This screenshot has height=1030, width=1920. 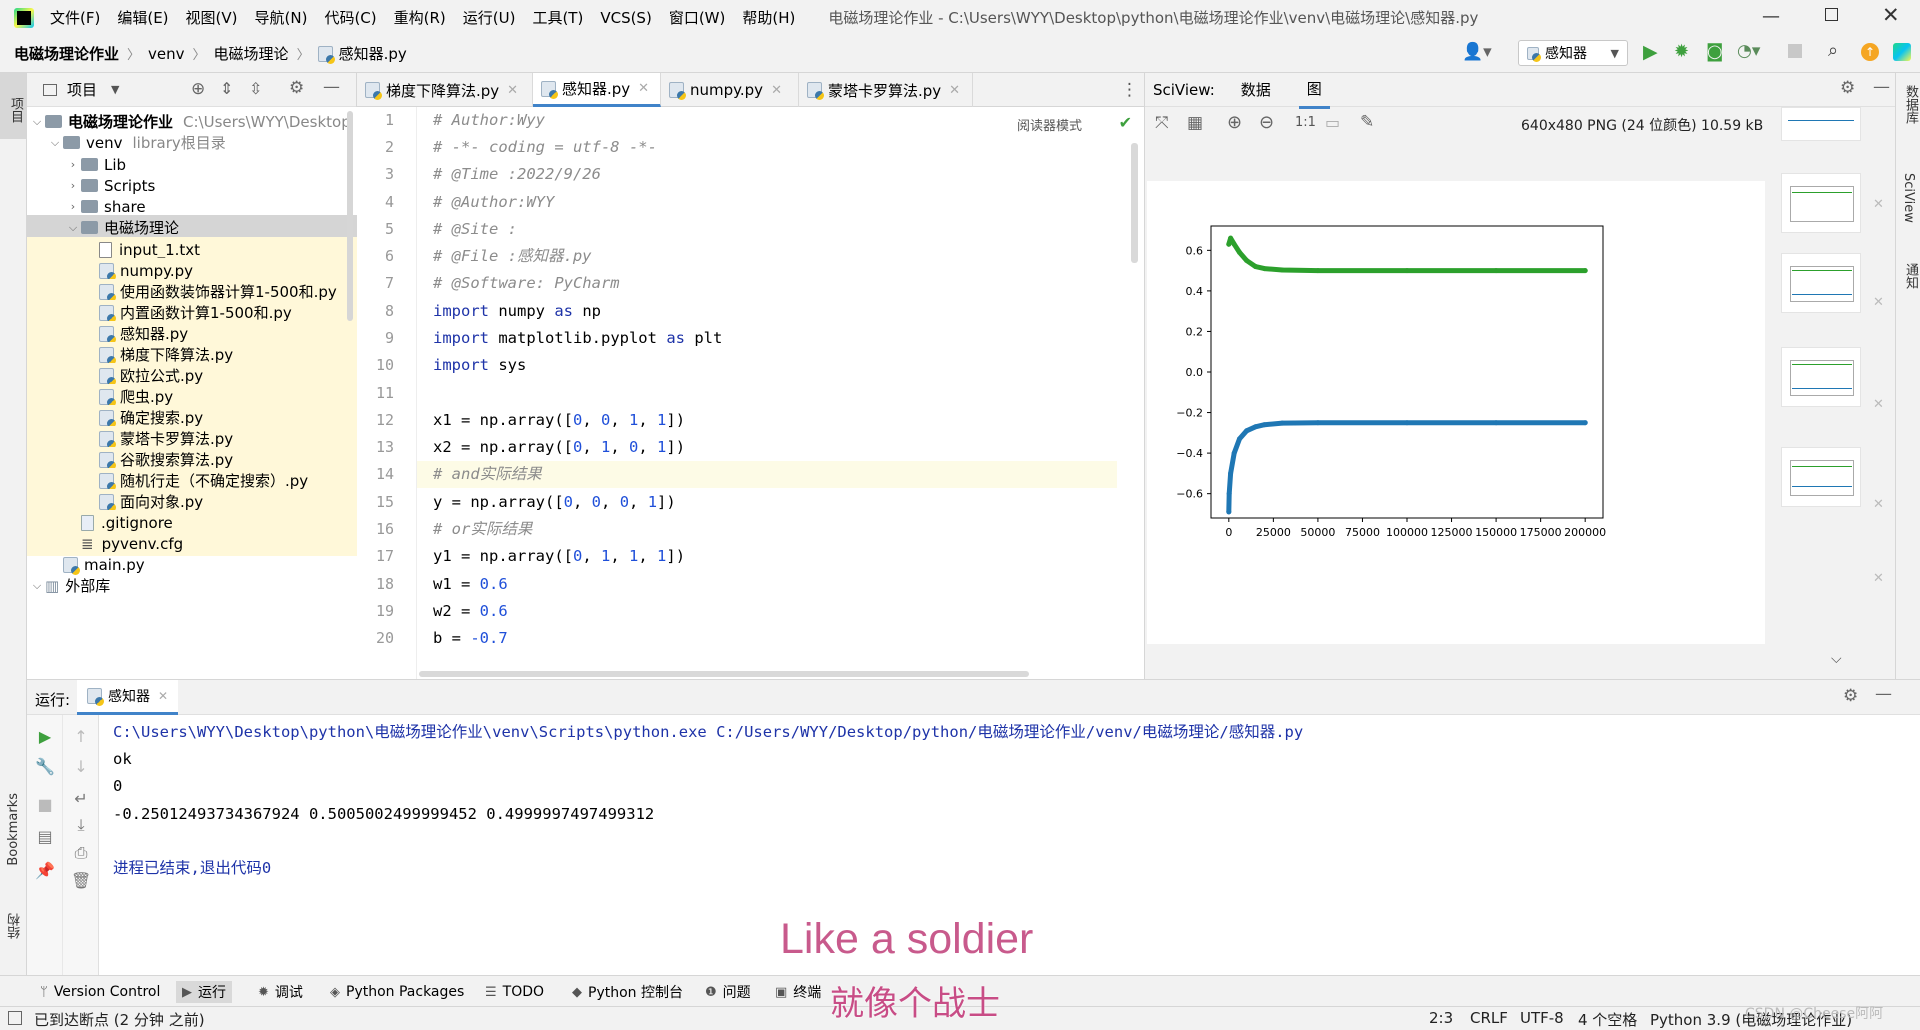 What do you see at coordinates (81, 799) in the screenshot?
I see `soft-wrap-icon: ↵` at bounding box center [81, 799].